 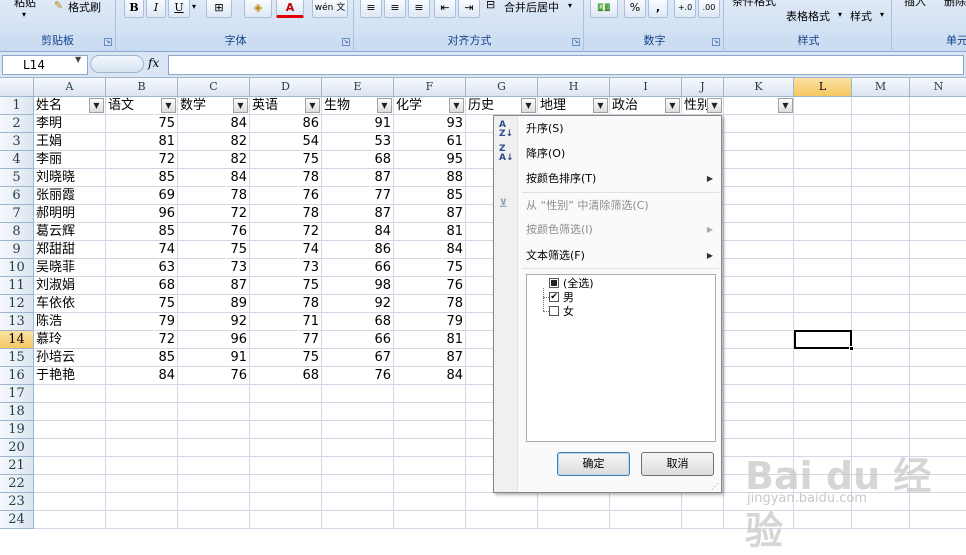 I want to click on cell-F12: 78, so click(x=430, y=304).